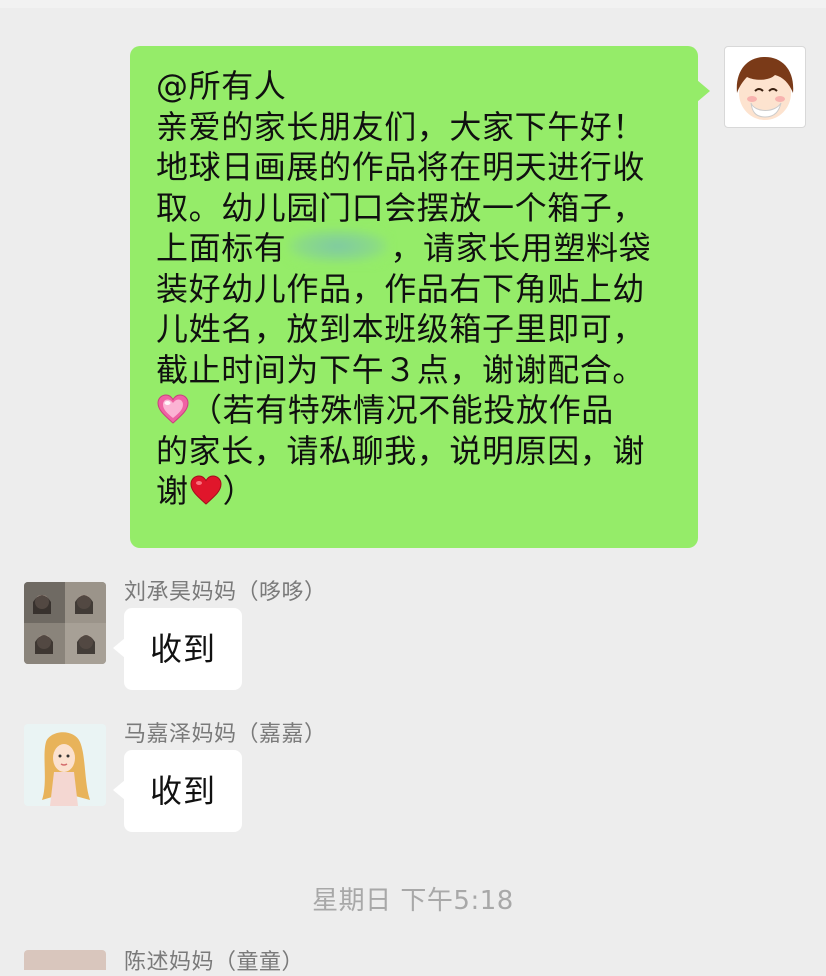 The width and height of the screenshot is (826, 976). Describe the element at coordinates (172, 491) in the screenshot. I see `message-text: 谢` at that location.